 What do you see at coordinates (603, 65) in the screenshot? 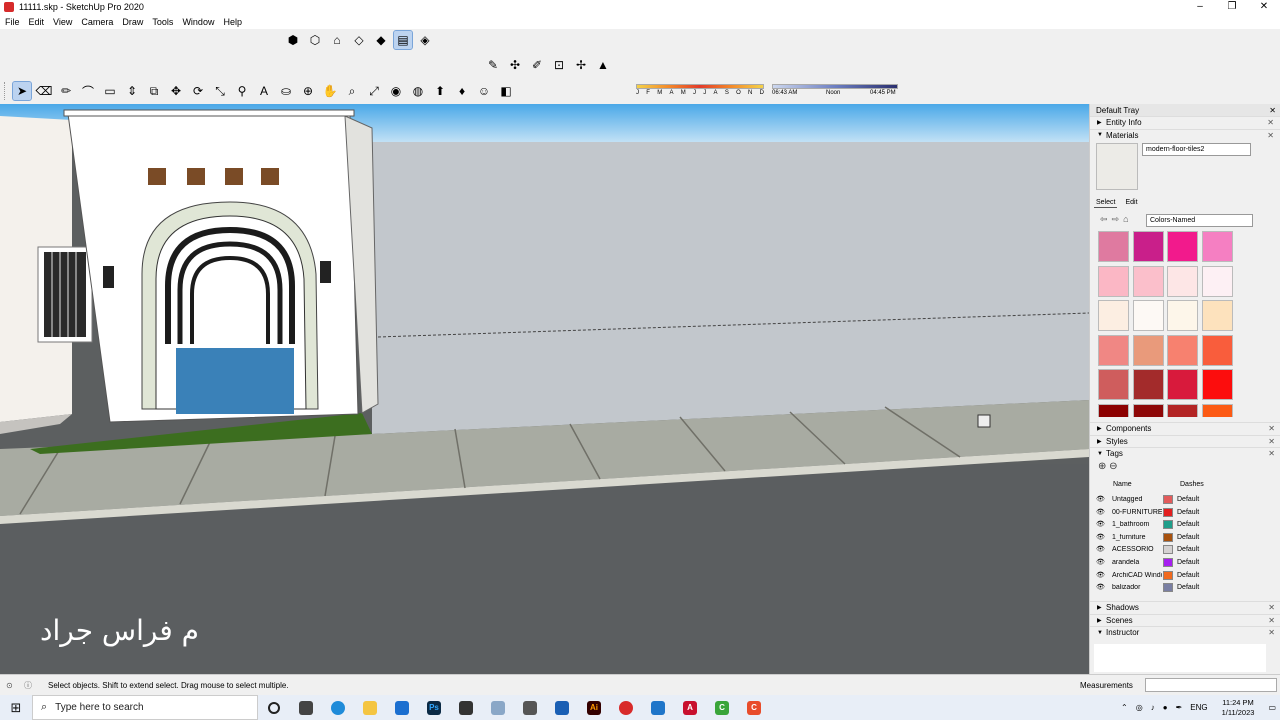
I see `from-contours-icon: ▲` at bounding box center [603, 65].